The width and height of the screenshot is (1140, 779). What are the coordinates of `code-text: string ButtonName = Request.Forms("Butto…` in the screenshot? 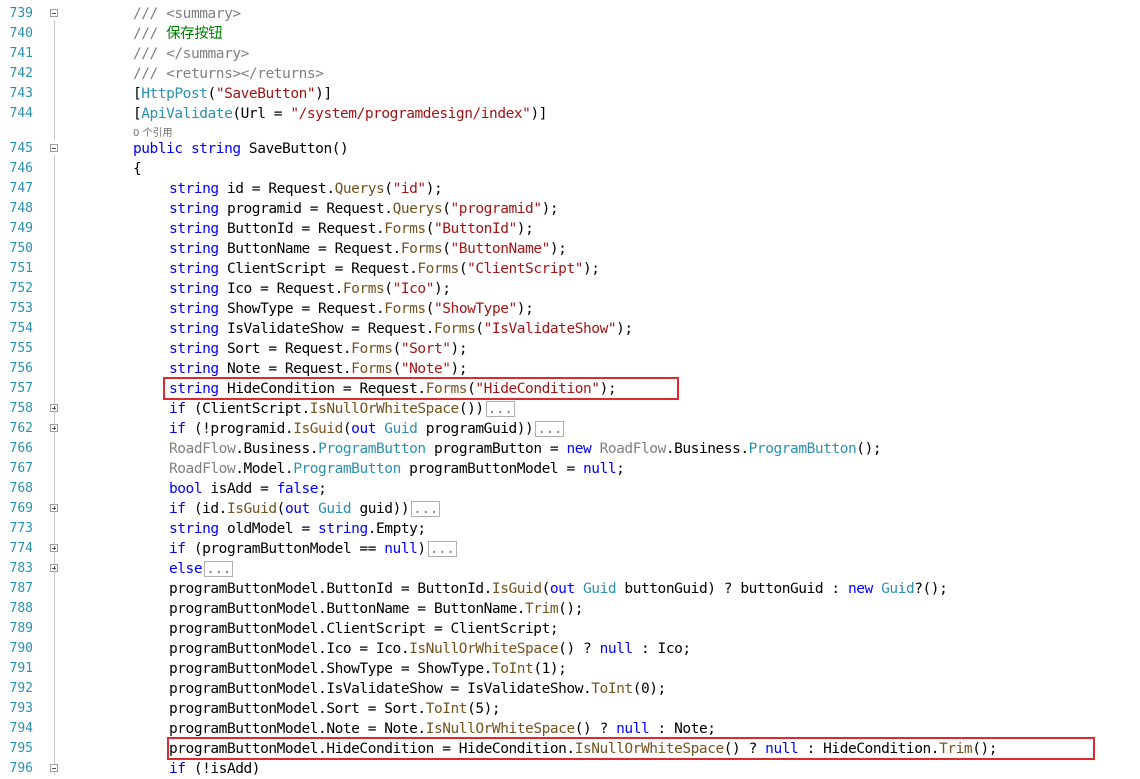 It's located at (368, 249).